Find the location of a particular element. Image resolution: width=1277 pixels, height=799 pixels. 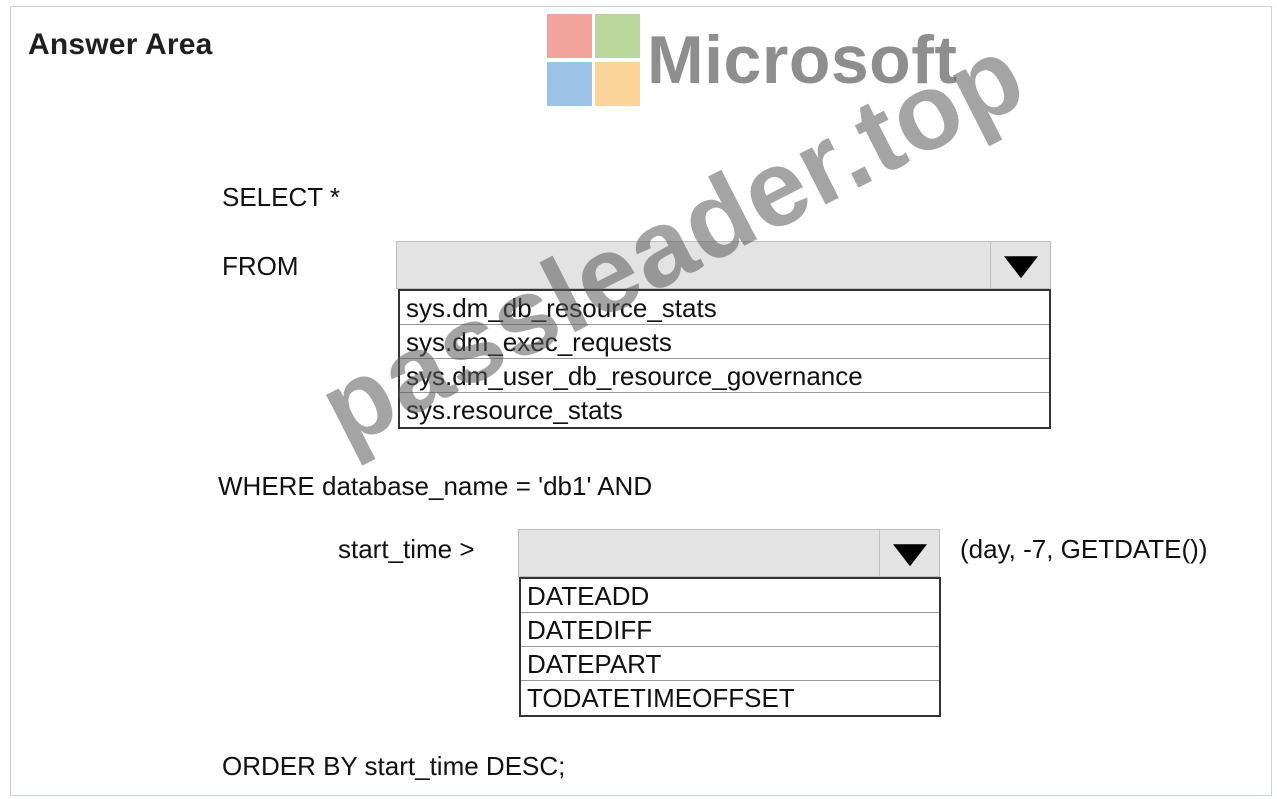

date-function-option: TODATETIMEOFFSET is located at coordinates (730, 698).